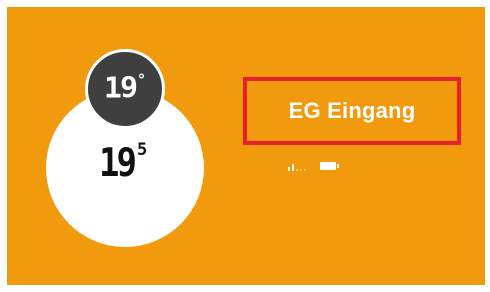 Image resolution: width=490 pixels, height=292 pixels. I want to click on battery-level-fill, so click(328, 166).